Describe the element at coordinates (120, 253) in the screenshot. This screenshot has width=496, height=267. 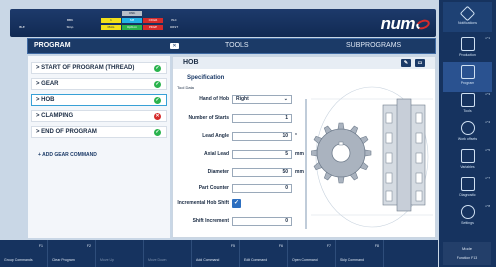
I see `move-up-button: Move Up` at that location.